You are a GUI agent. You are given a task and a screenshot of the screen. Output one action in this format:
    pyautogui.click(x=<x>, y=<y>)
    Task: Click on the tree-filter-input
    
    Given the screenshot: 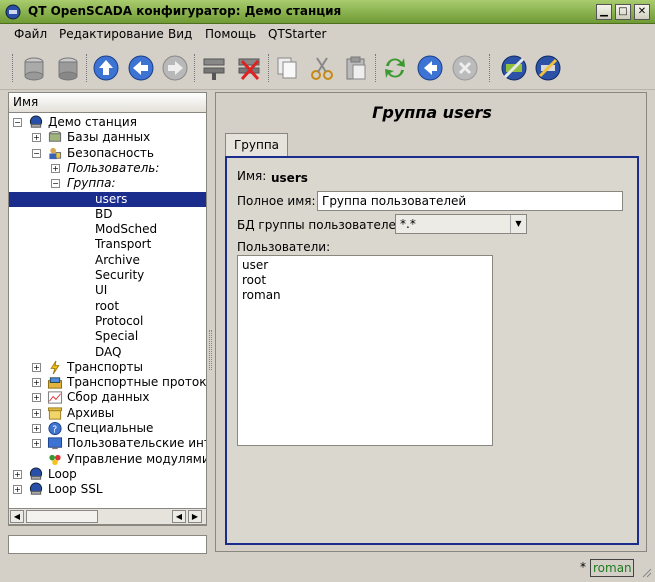 What is the action you would take?
    pyautogui.click(x=107, y=544)
    